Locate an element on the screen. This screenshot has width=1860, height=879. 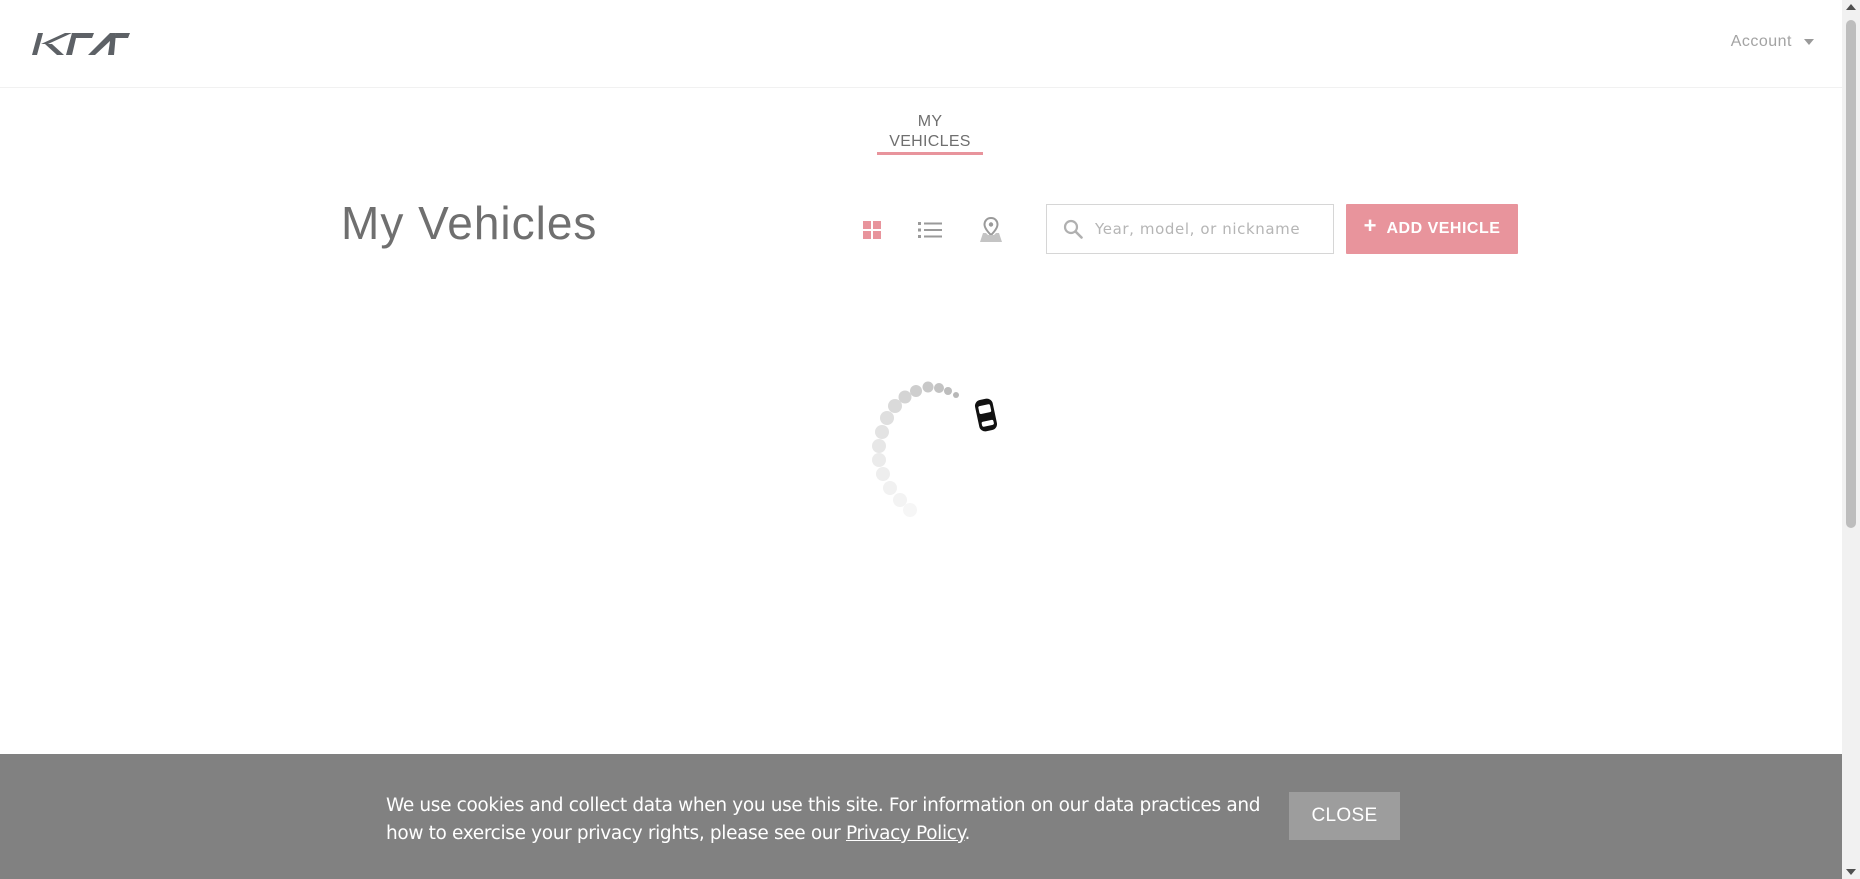
cookie-close-button: CLOSE is located at coordinates (1344, 816).